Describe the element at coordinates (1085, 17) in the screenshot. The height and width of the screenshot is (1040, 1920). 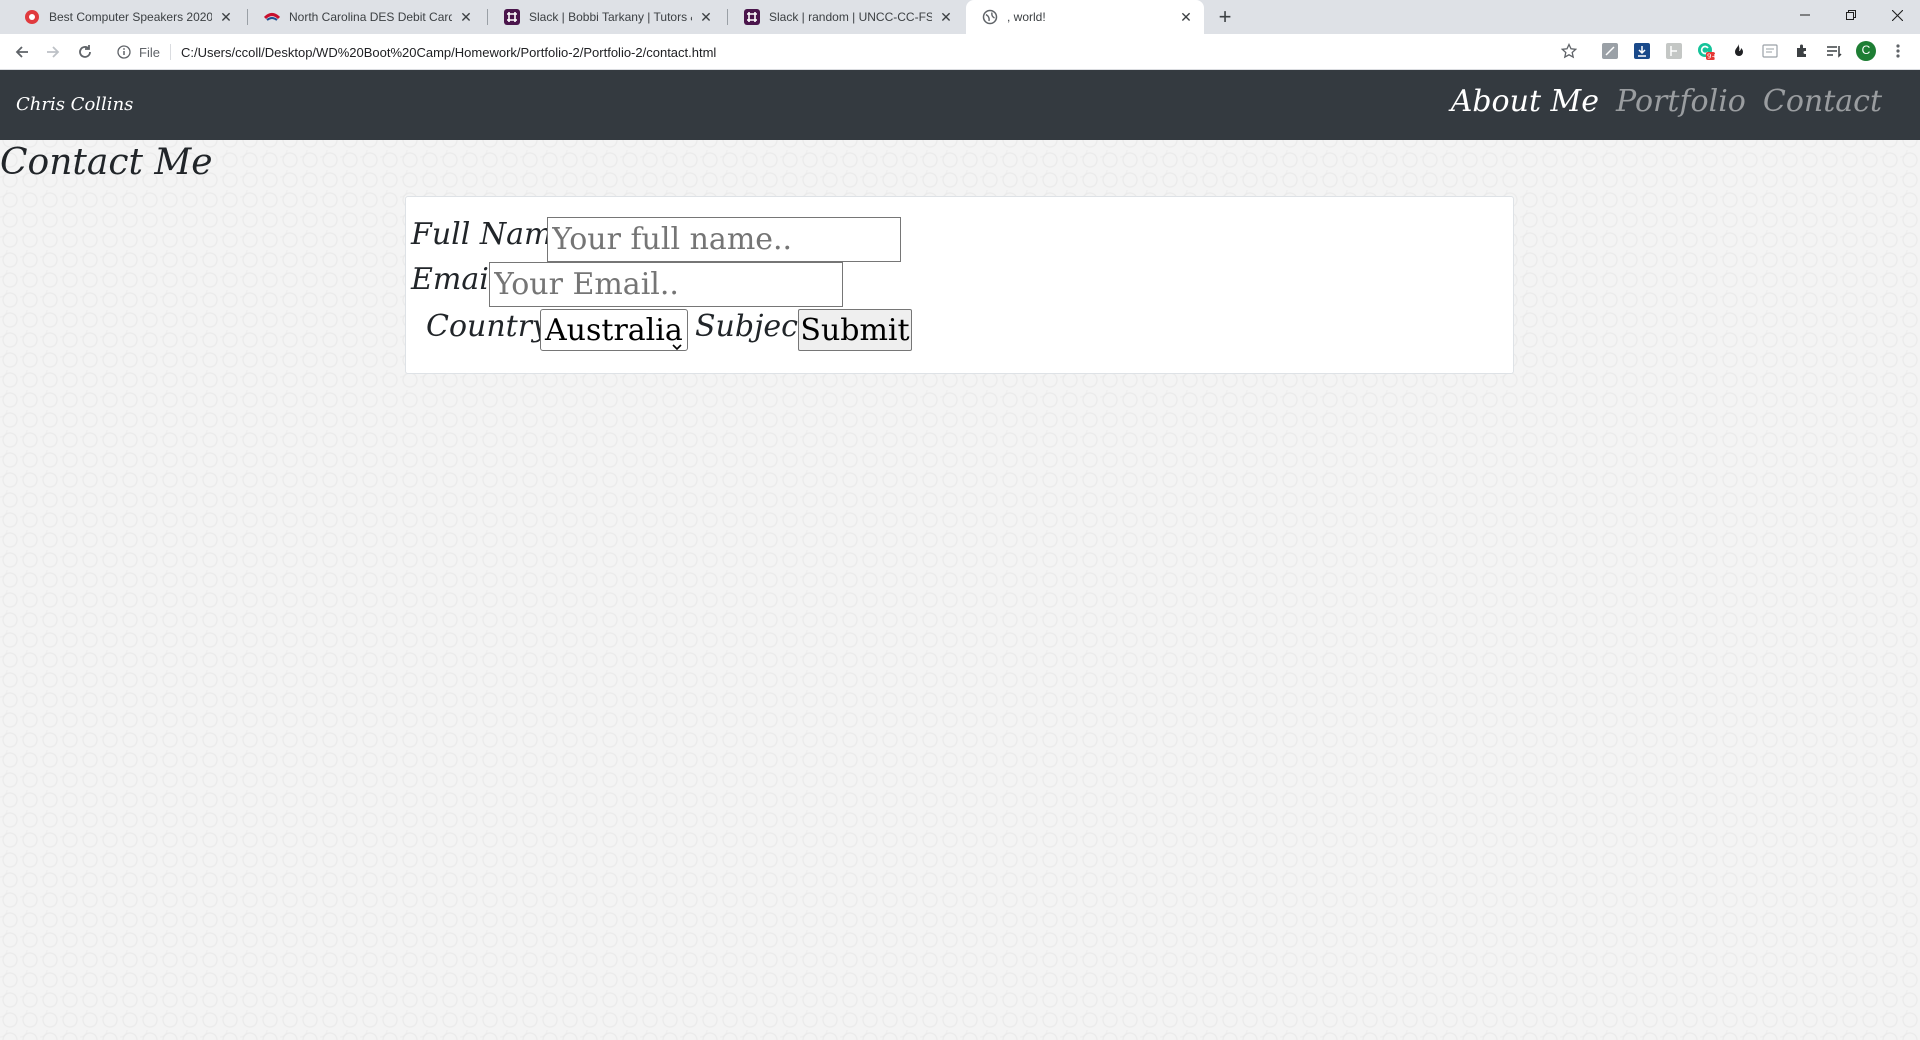
I see `browser-tab-active: , world! ✕` at that location.